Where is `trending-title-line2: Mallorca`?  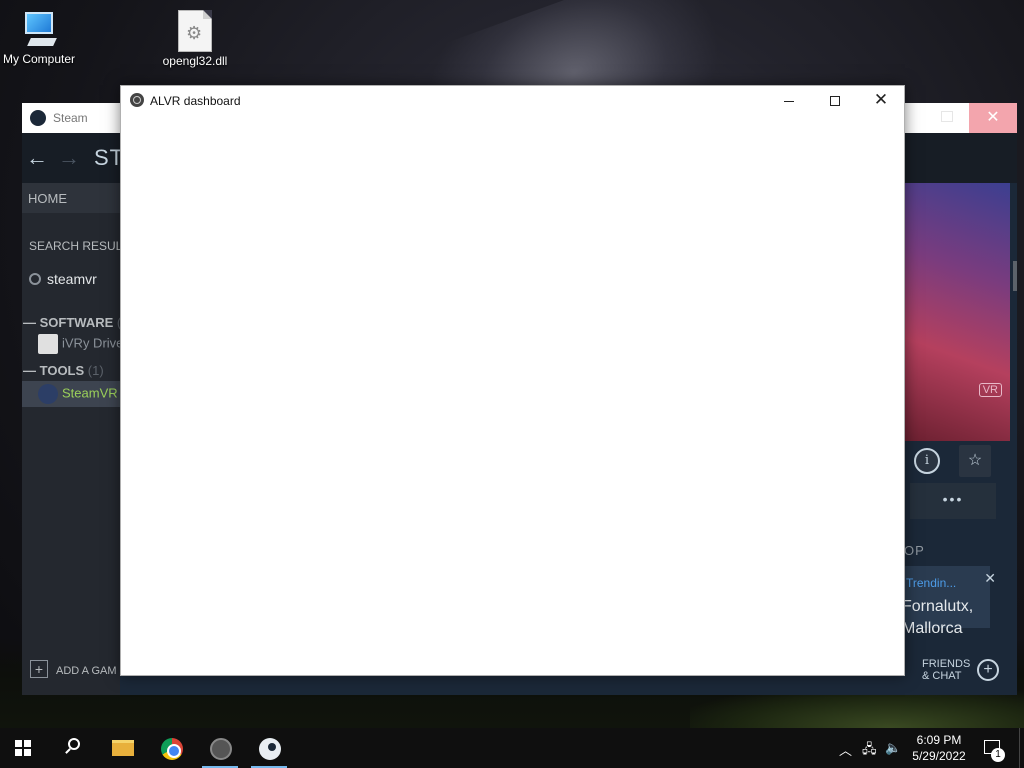
trending-title-line2: Mallorca is located at coordinates (932, 628).